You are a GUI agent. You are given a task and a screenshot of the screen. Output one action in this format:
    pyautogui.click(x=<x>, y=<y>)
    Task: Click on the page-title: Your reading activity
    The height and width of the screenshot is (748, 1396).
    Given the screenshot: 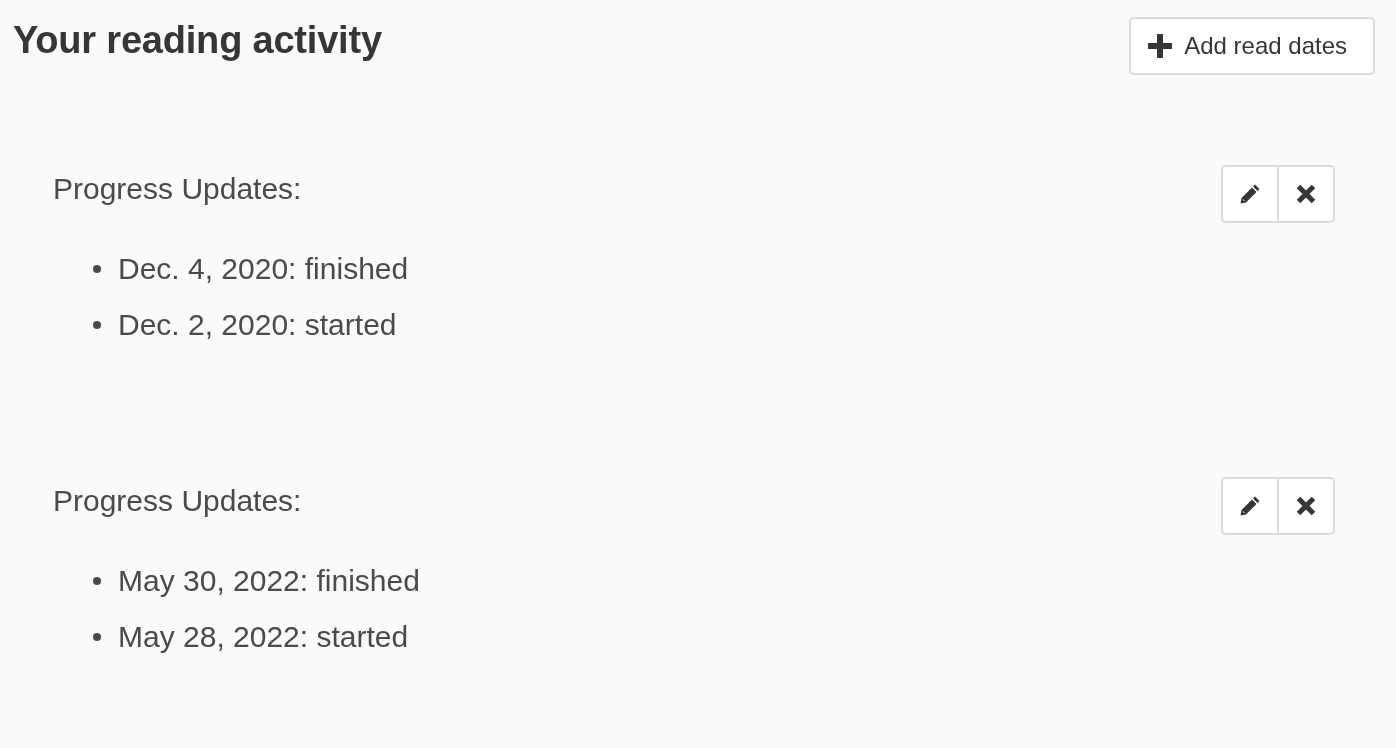 What is the action you would take?
    pyautogui.click(x=197, y=40)
    